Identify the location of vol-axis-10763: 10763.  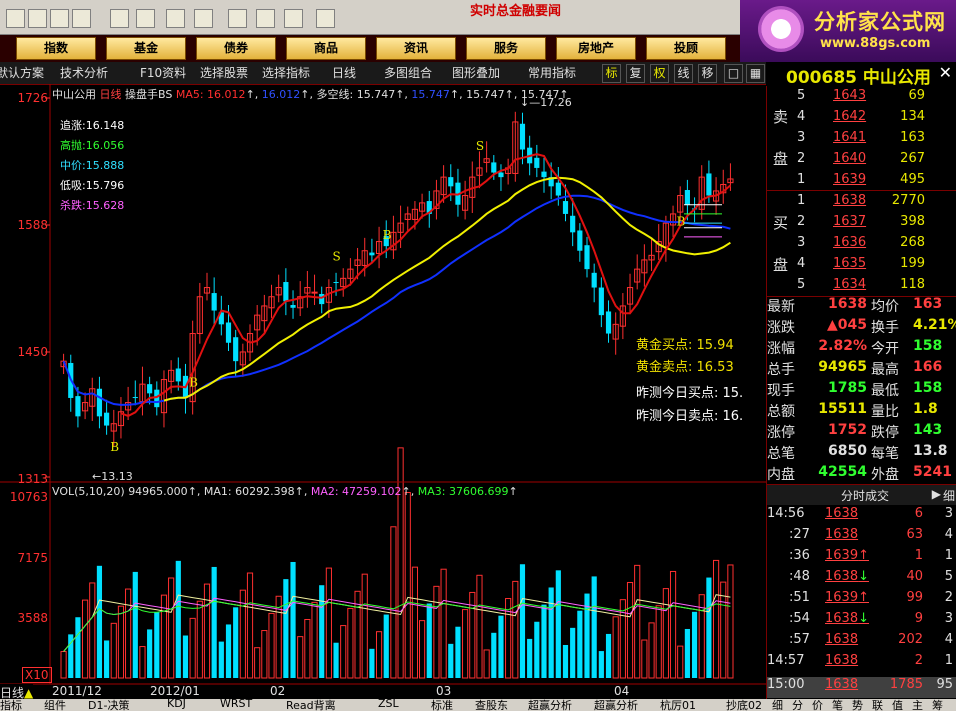
(28, 497).